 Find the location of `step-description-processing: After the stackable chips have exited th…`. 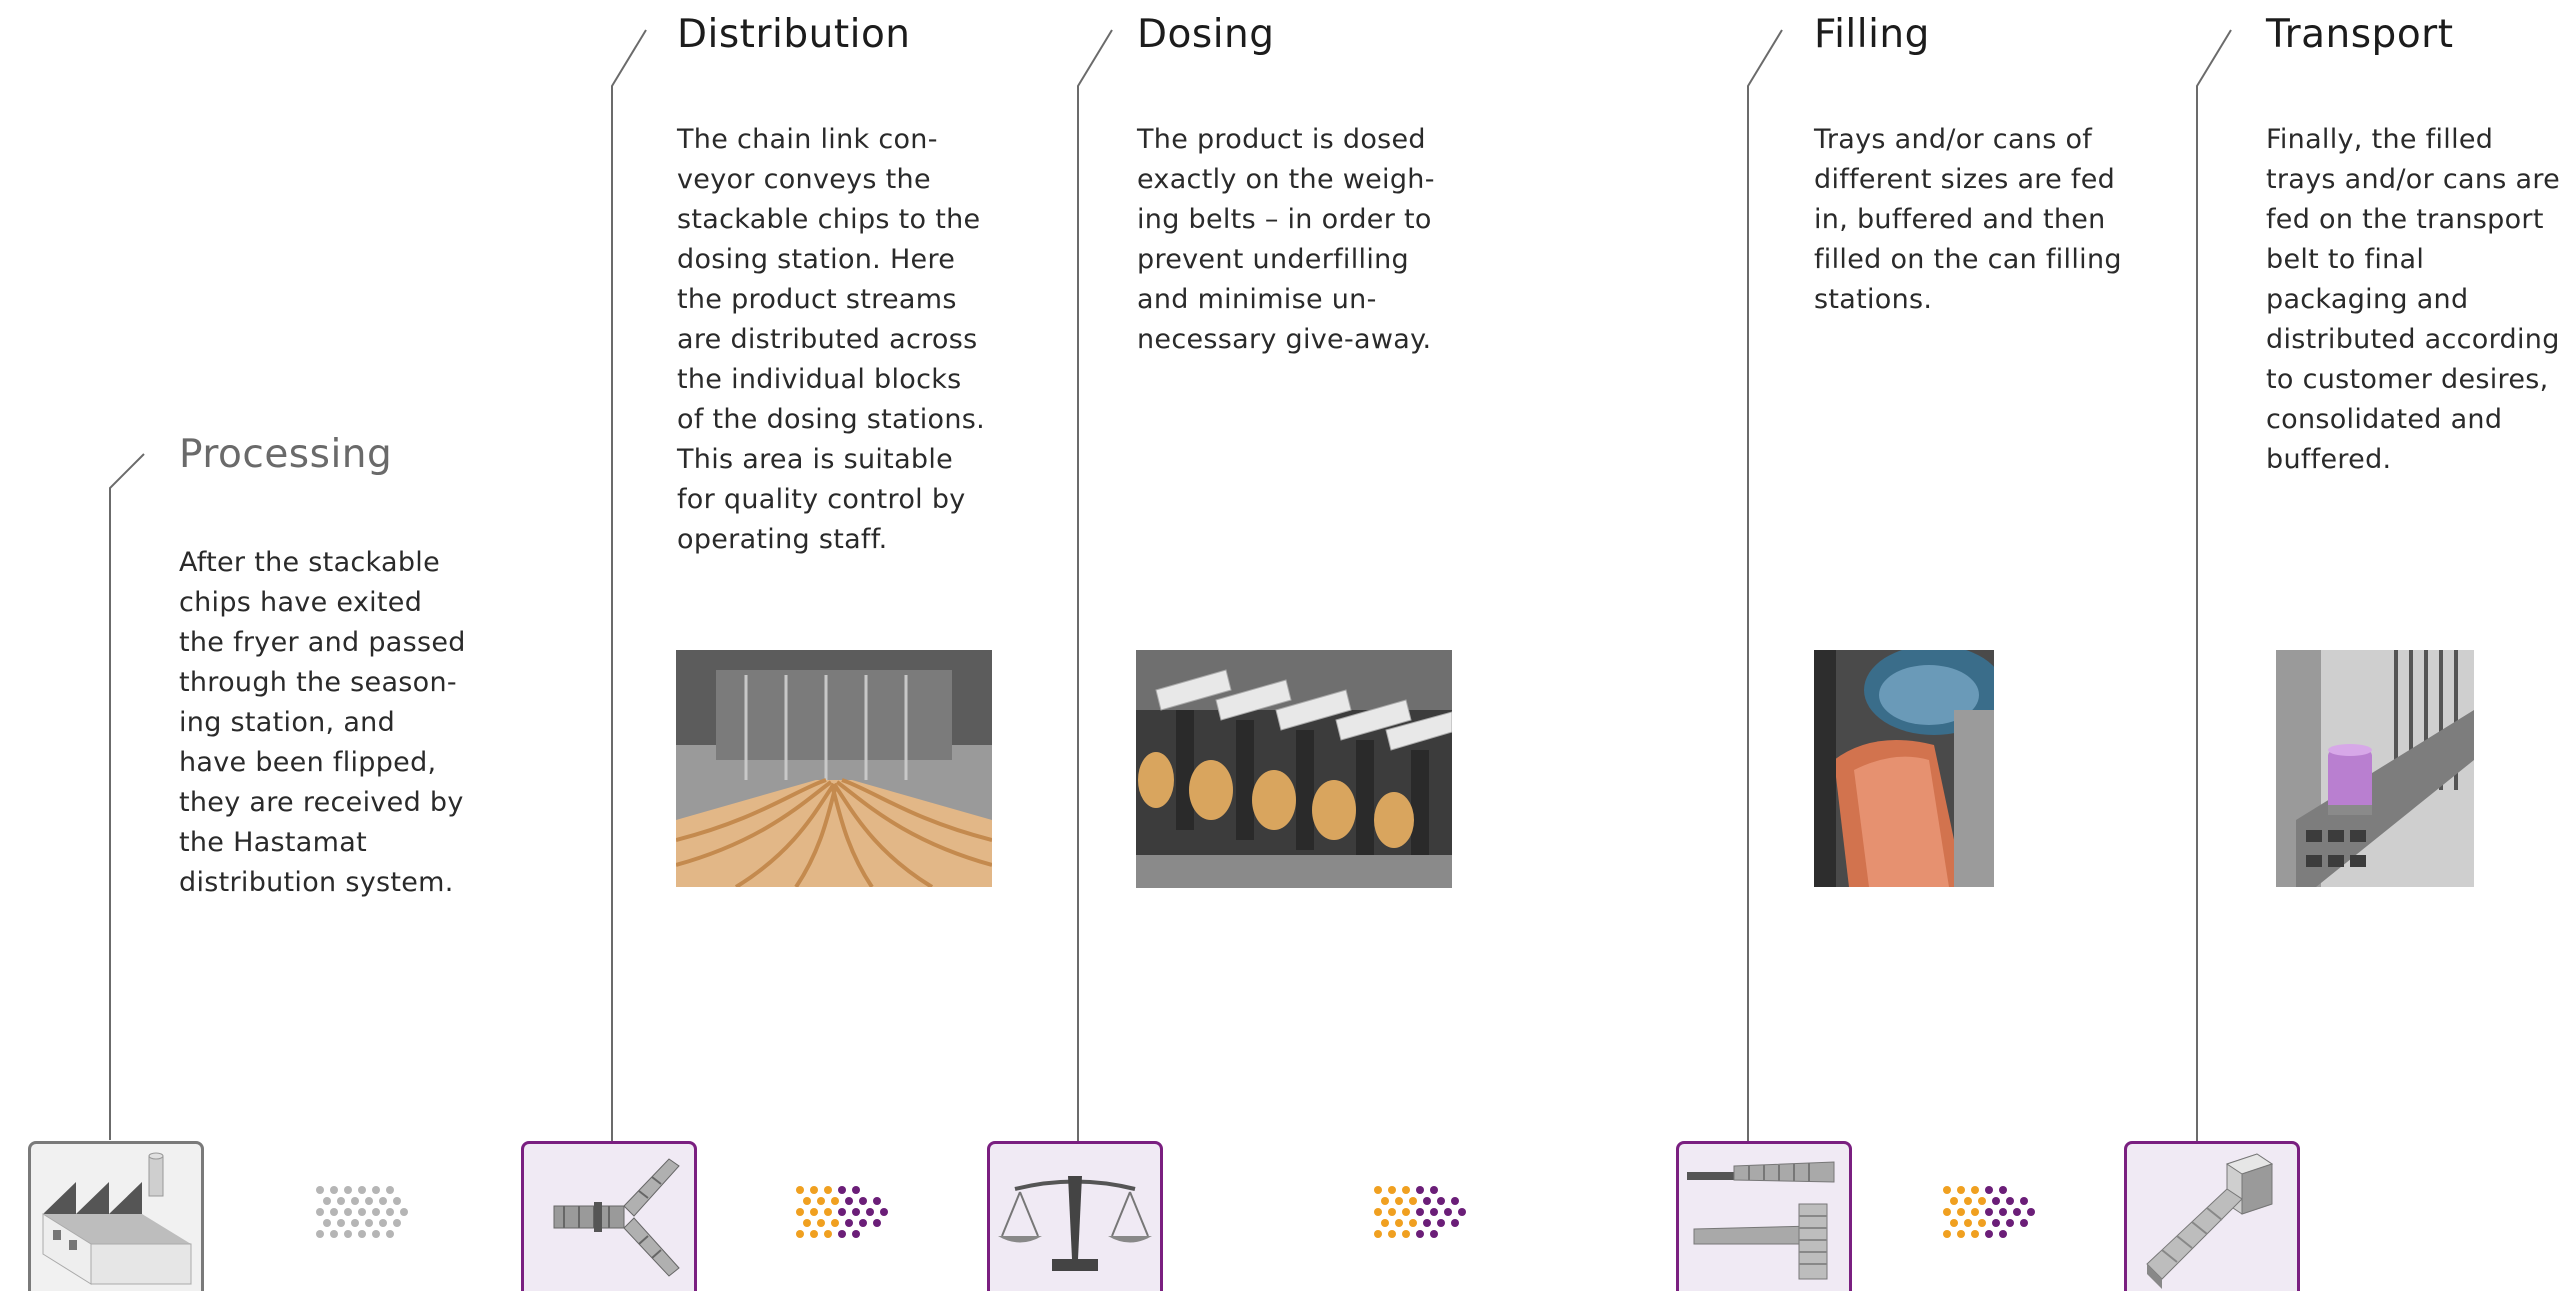

step-description-processing: After the stackable chips have exited th… is located at coordinates (322, 722).